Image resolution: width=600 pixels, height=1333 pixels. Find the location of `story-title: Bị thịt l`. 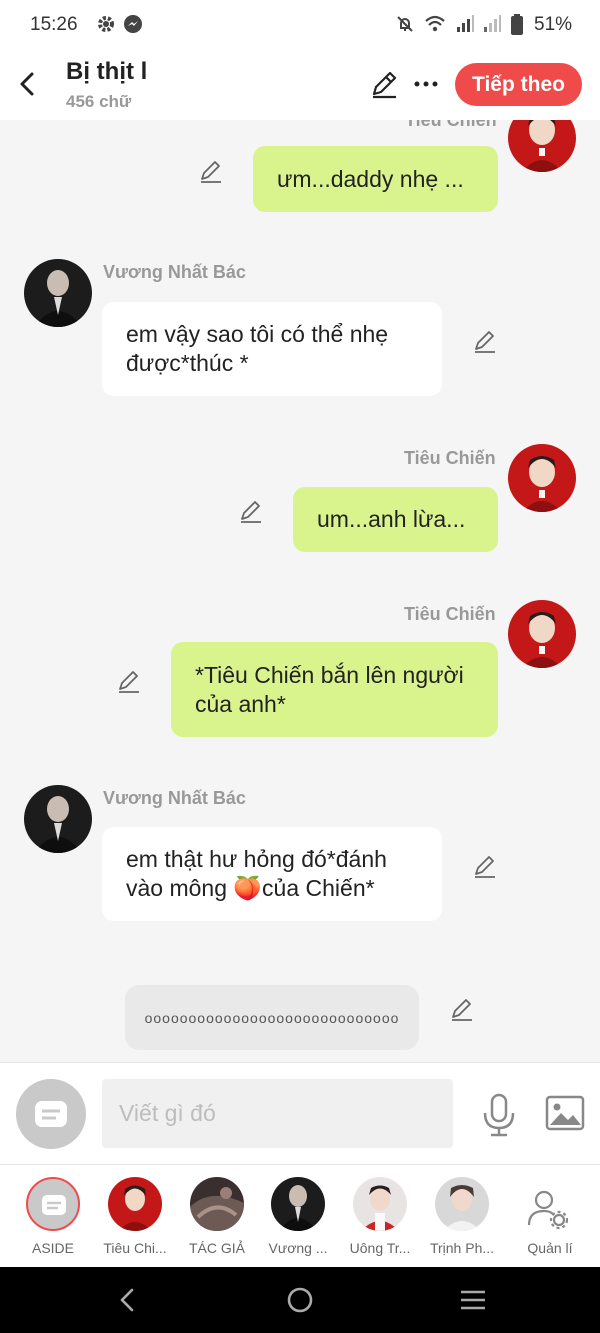

story-title: Bị thịt l is located at coordinates (107, 71).